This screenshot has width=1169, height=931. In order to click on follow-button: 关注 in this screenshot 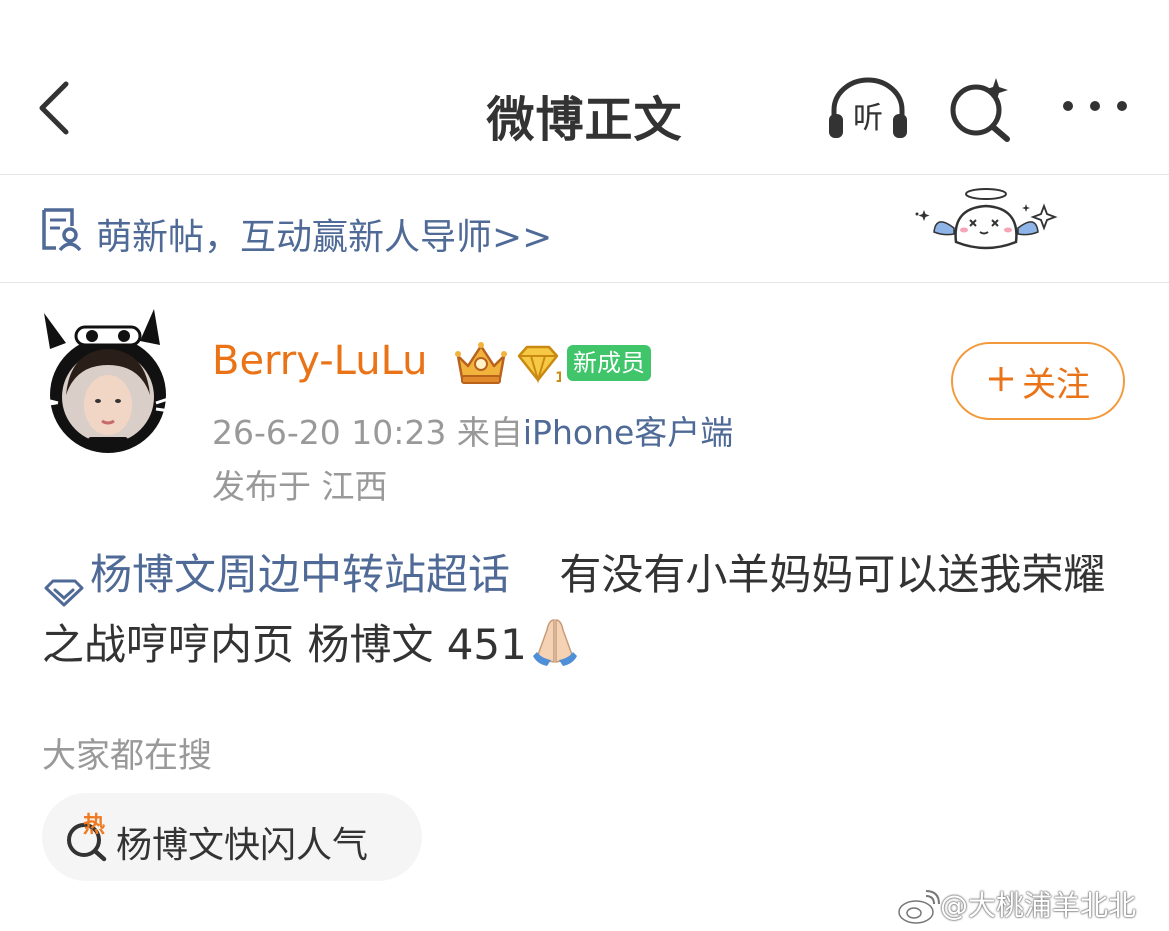, I will do `click(1038, 381)`.